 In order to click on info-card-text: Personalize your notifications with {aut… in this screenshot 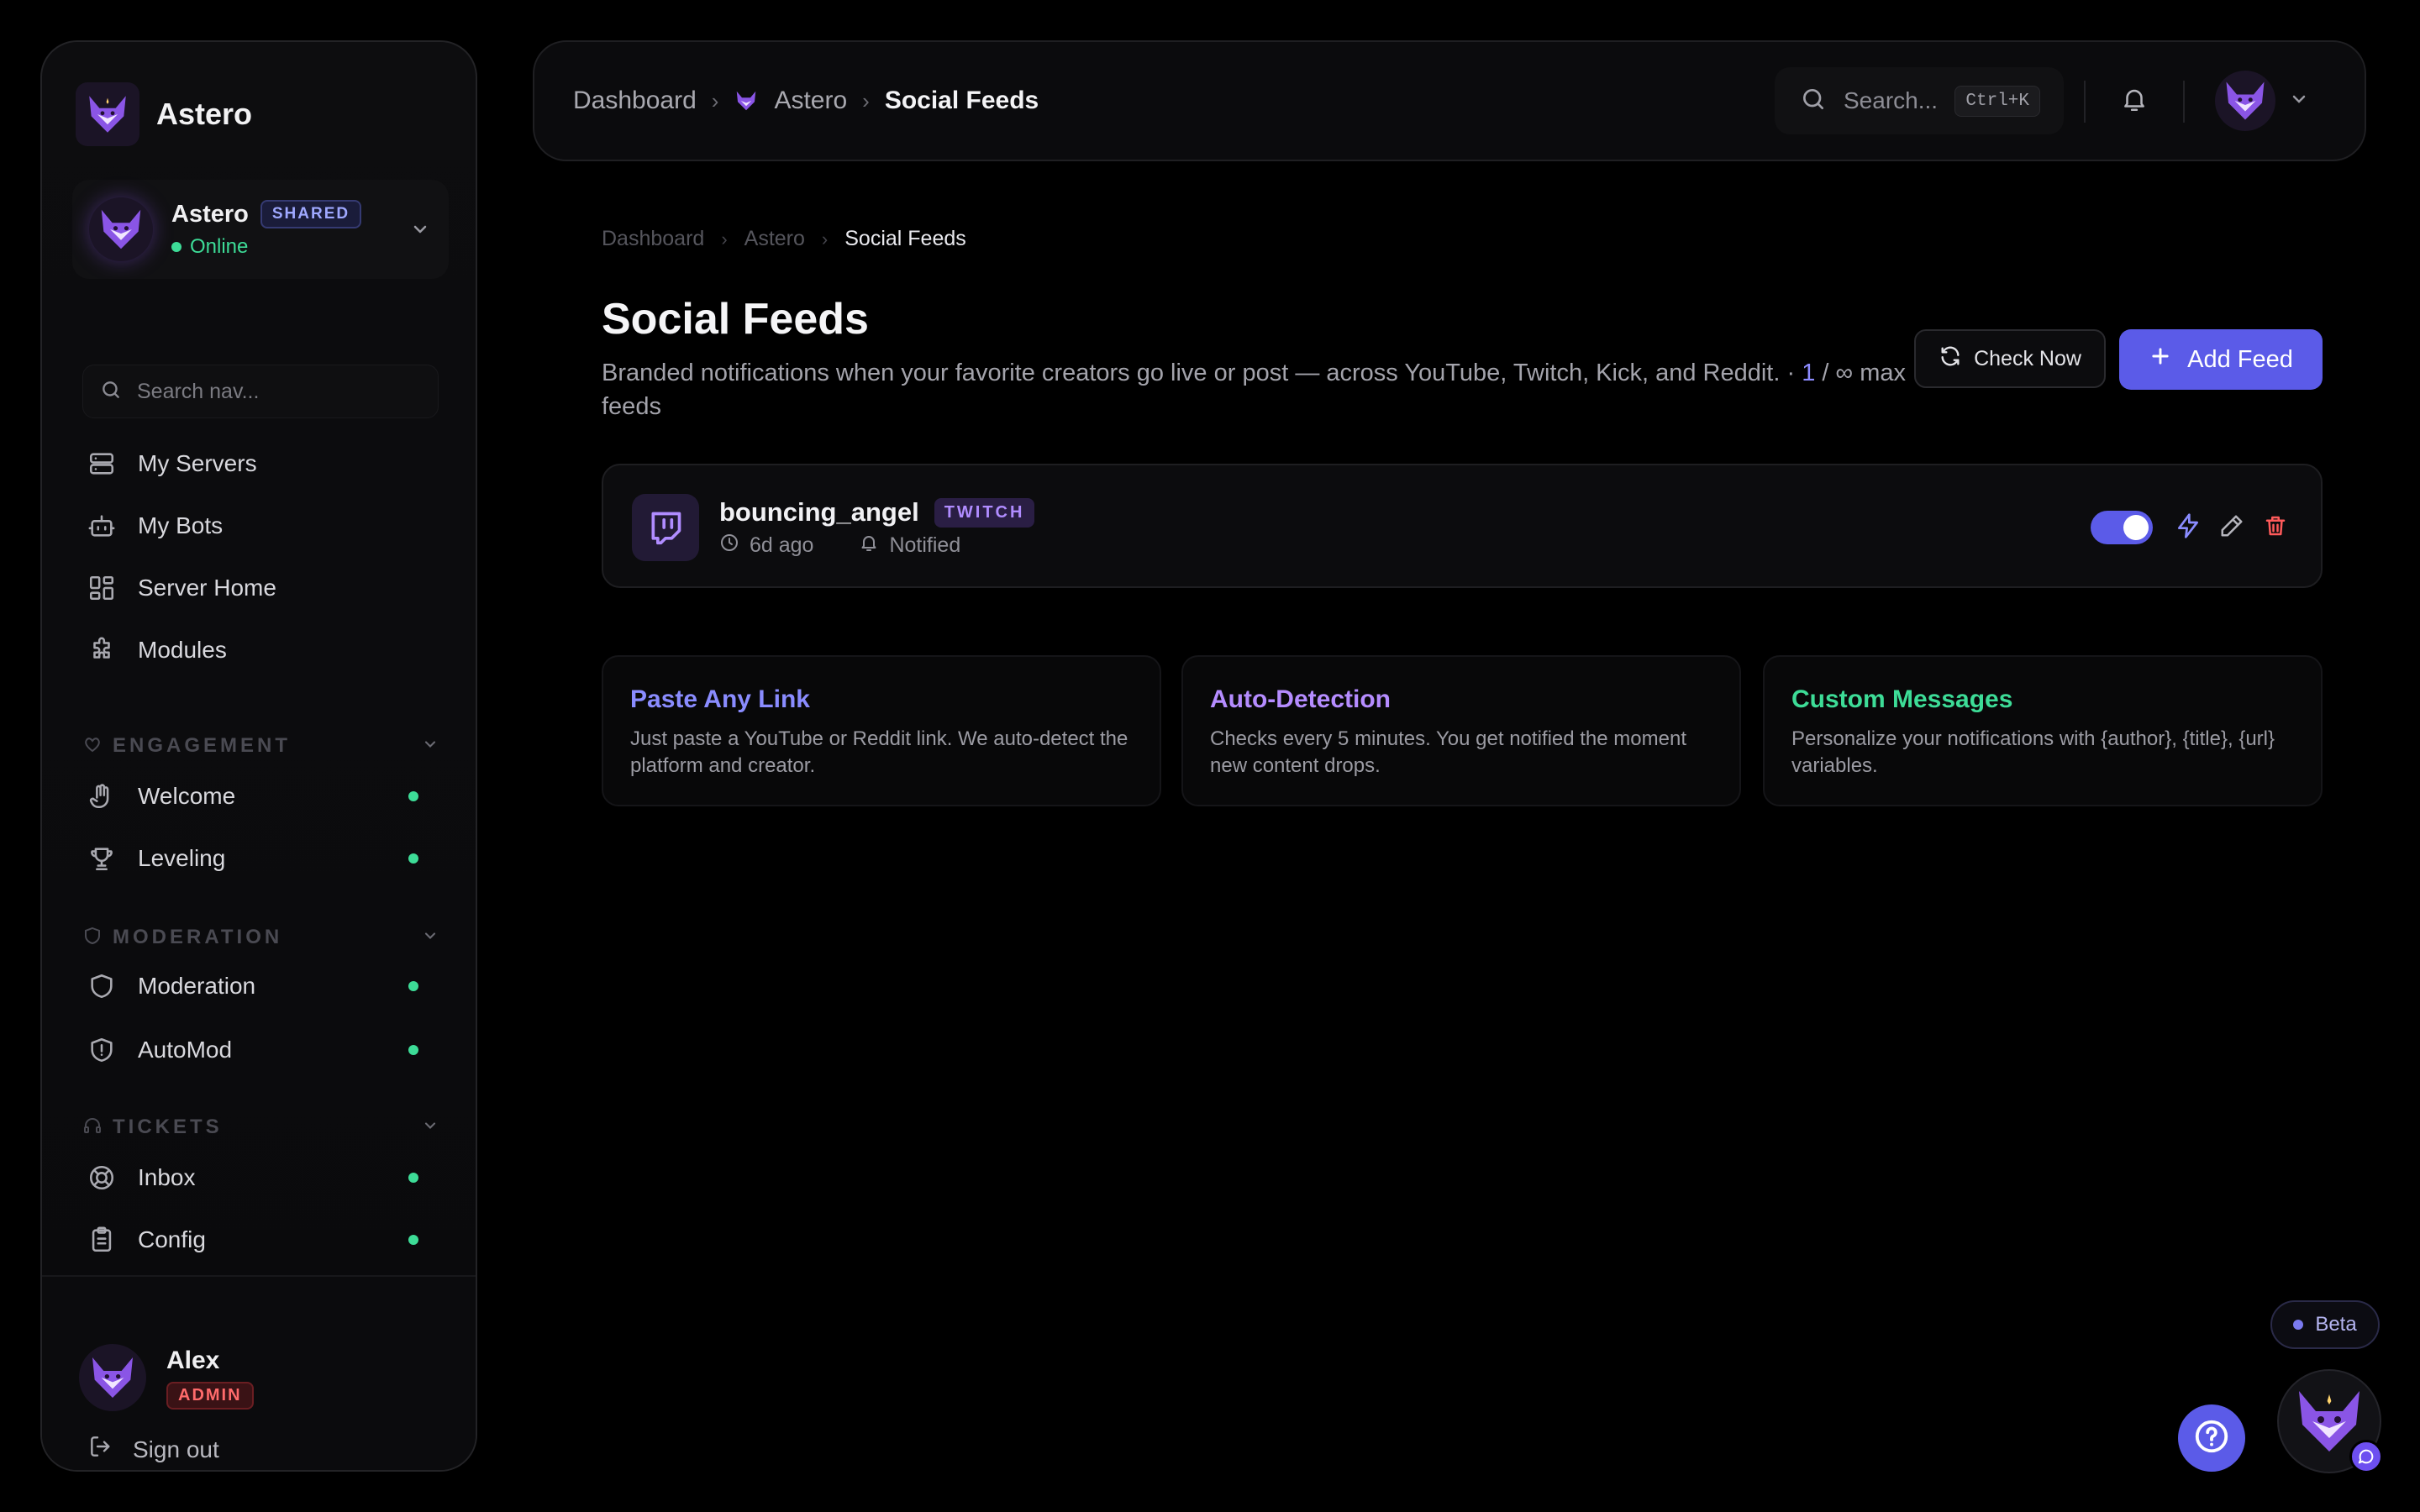, I will do `click(2033, 752)`.